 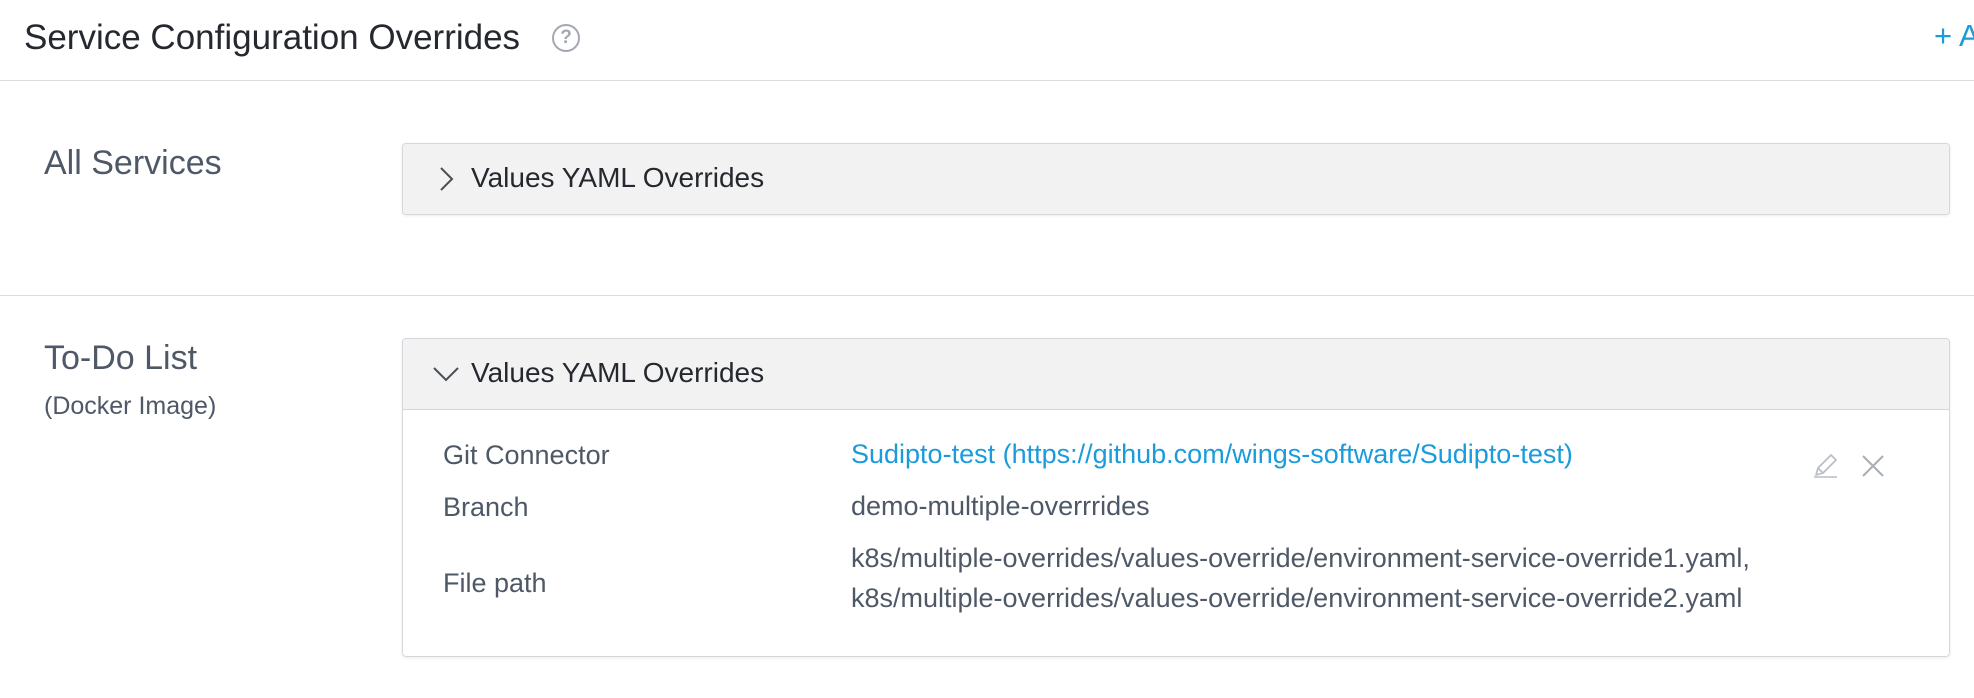 What do you see at coordinates (1176, 374) in the screenshot?
I see `panel-header-todo-list: Values YAML Overrides` at bounding box center [1176, 374].